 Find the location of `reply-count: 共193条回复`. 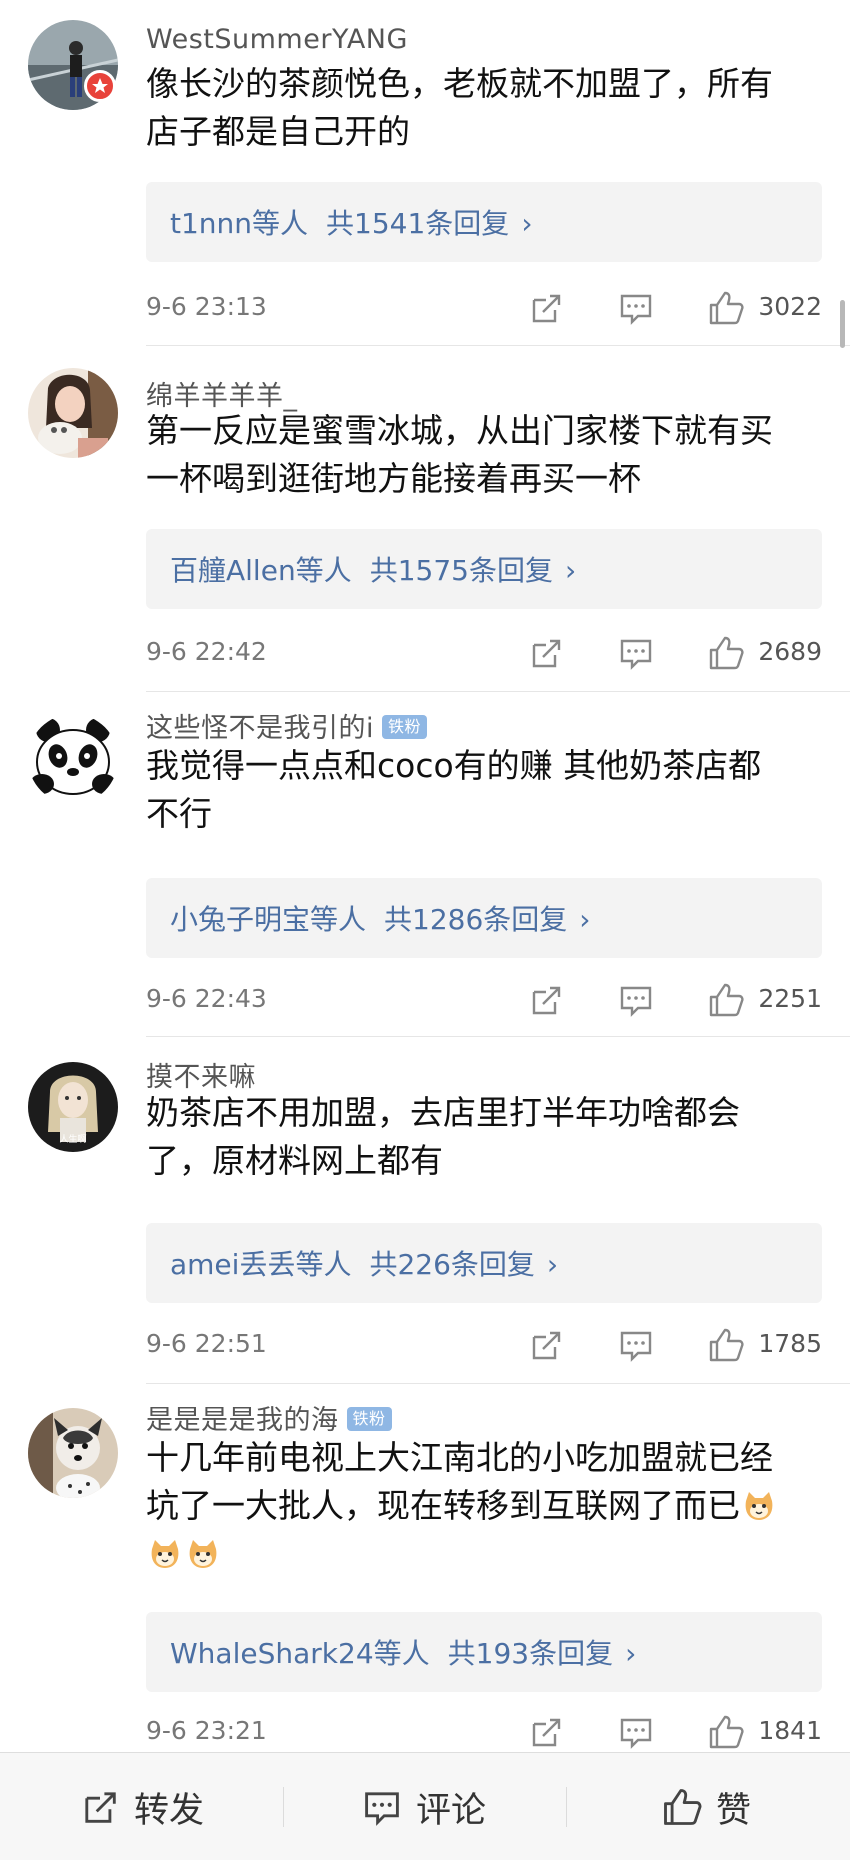

reply-count: 共193条回复 is located at coordinates (530, 1653).